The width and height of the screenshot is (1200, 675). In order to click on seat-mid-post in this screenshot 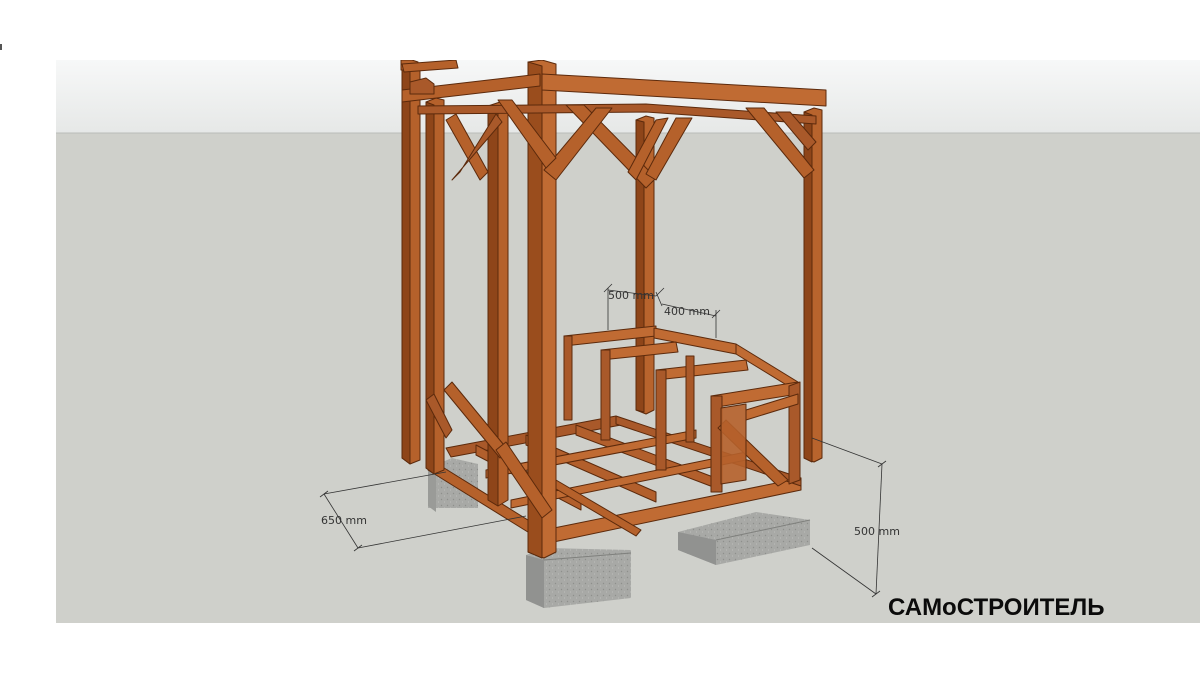, I will do `click(690, 399)`.